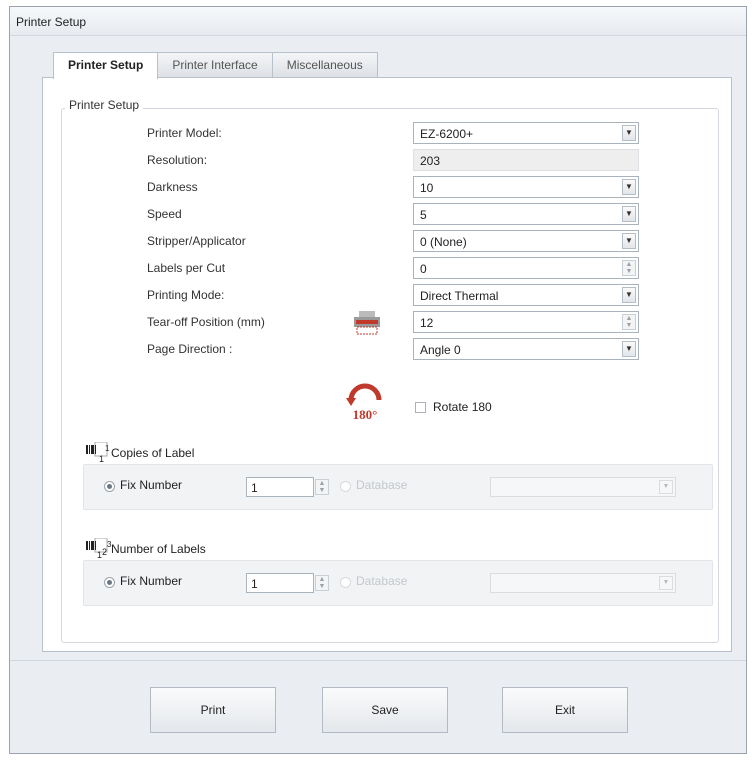 Image resolution: width=755 pixels, height=760 pixels. What do you see at coordinates (526, 214) in the screenshot?
I see `speed-select: 5 ▼` at bounding box center [526, 214].